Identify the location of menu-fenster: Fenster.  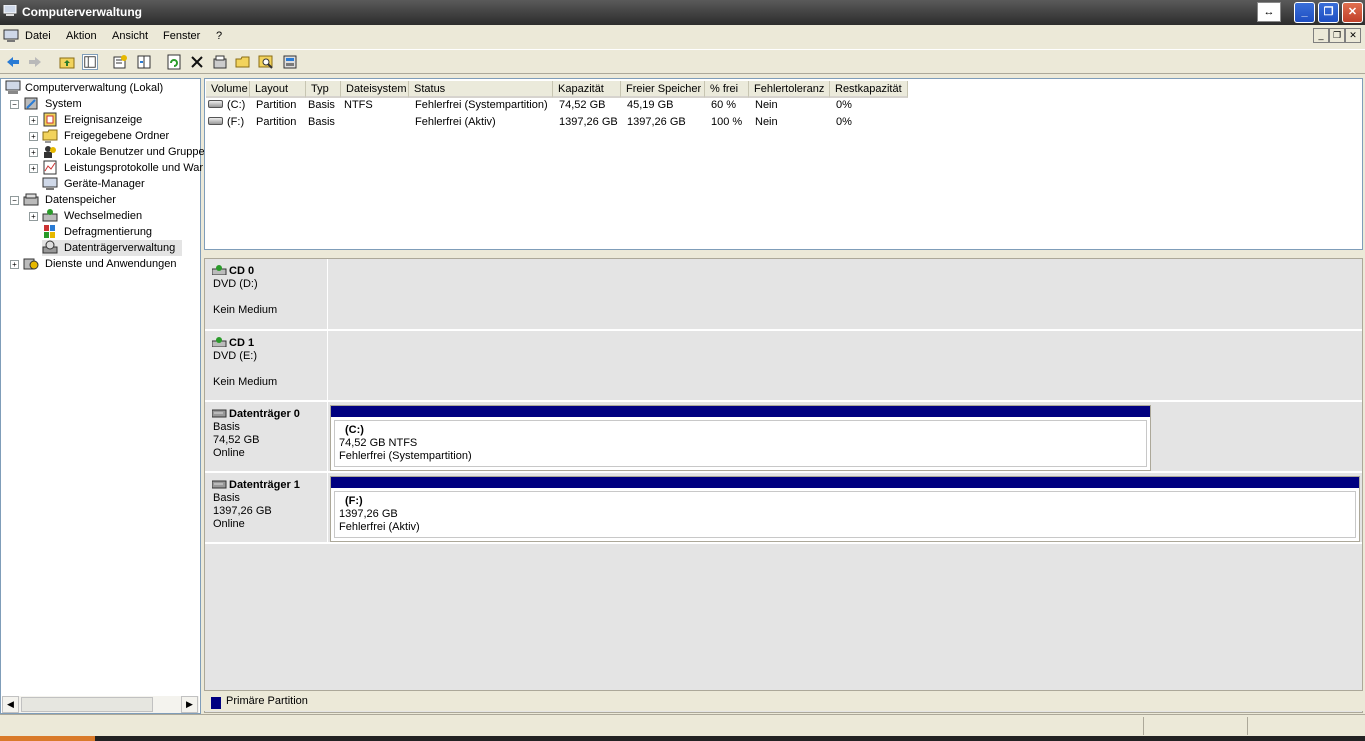
(181, 36).